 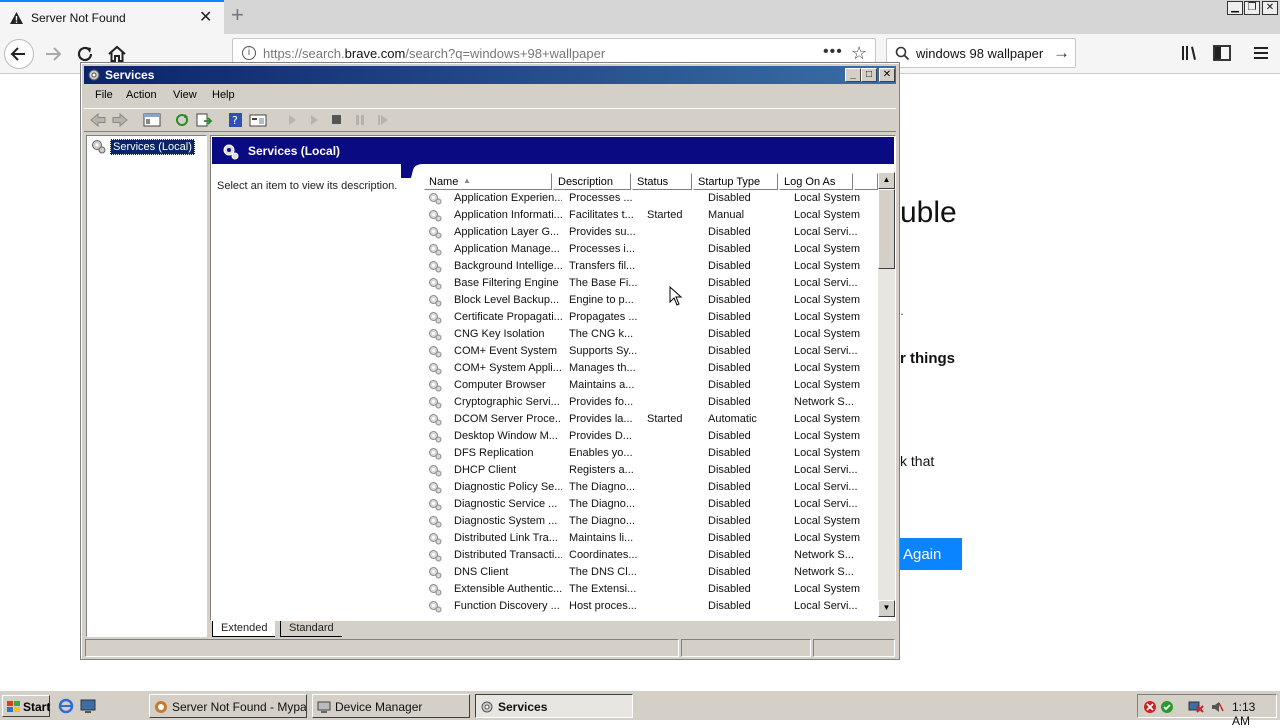 I want to click on search-input: windows 98 wallpaper, so click(x=979, y=53).